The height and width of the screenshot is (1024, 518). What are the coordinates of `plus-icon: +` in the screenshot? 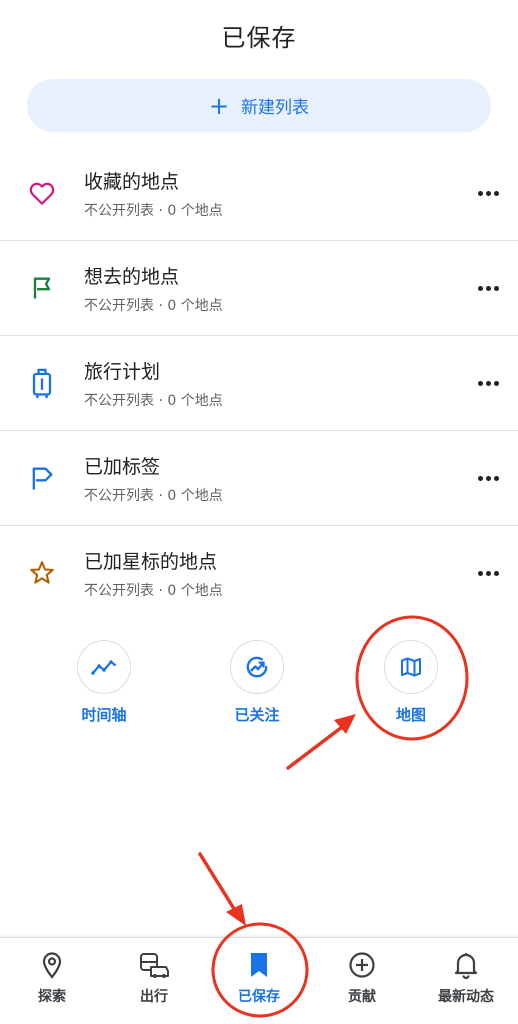 It's located at (219, 105).